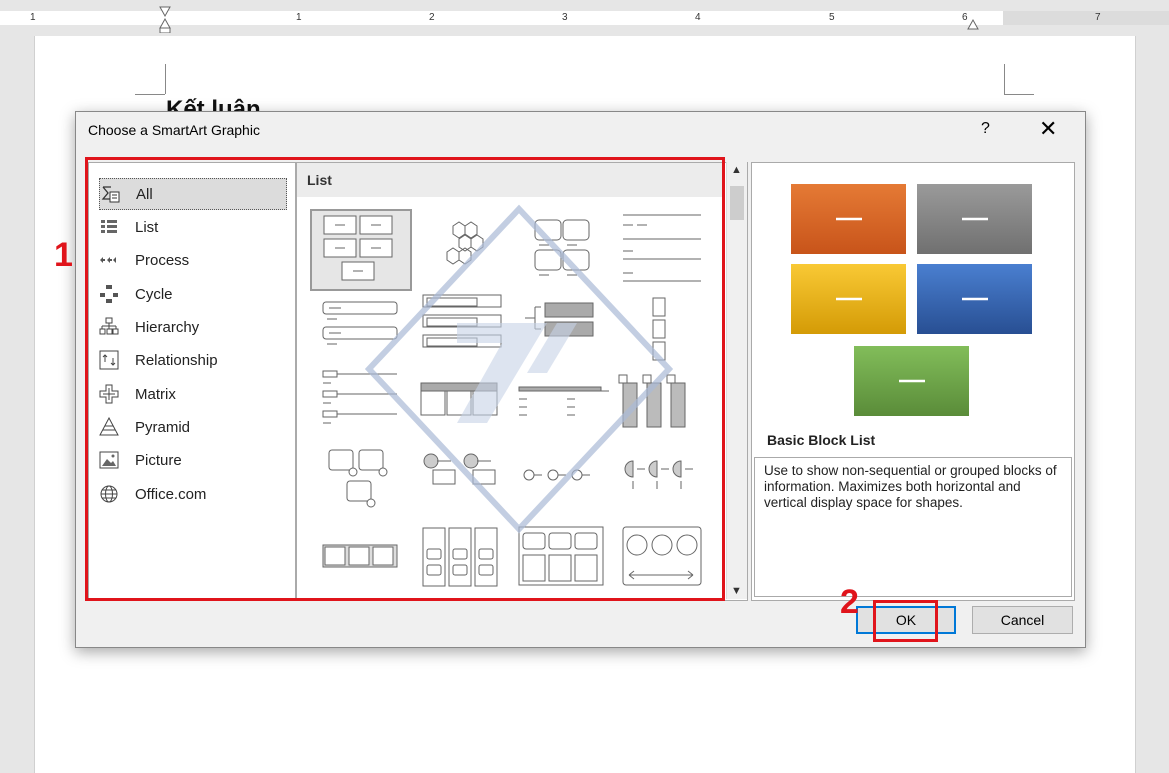 The height and width of the screenshot is (773, 1169). Describe the element at coordinates (736, 591) in the screenshot. I see `scroll-down-icon: ▼` at that location.